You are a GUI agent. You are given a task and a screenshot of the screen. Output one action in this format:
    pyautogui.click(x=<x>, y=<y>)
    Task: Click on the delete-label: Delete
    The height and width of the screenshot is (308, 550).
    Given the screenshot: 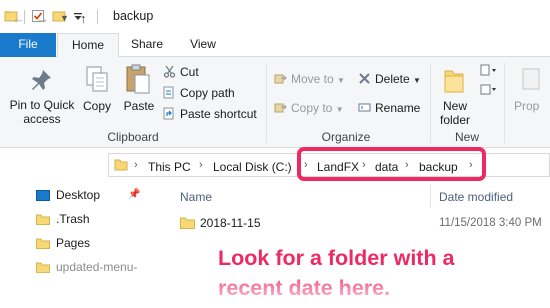 What is the action you would take?
    pyautogui.click(x=392, y=79)
    